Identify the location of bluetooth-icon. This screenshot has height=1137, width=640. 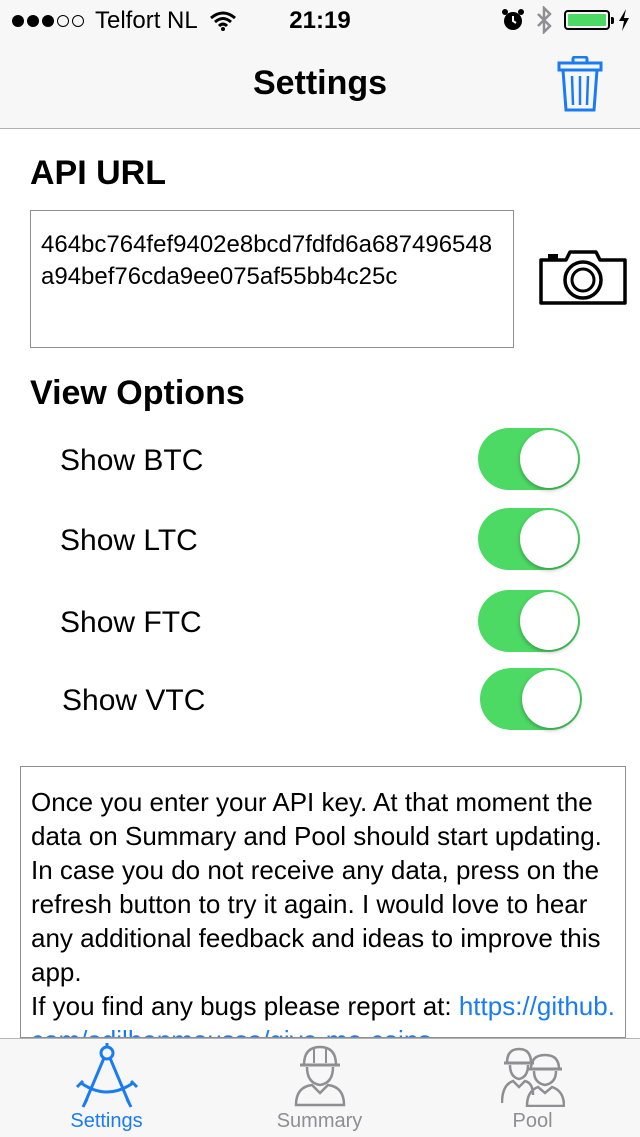
(544, 20).